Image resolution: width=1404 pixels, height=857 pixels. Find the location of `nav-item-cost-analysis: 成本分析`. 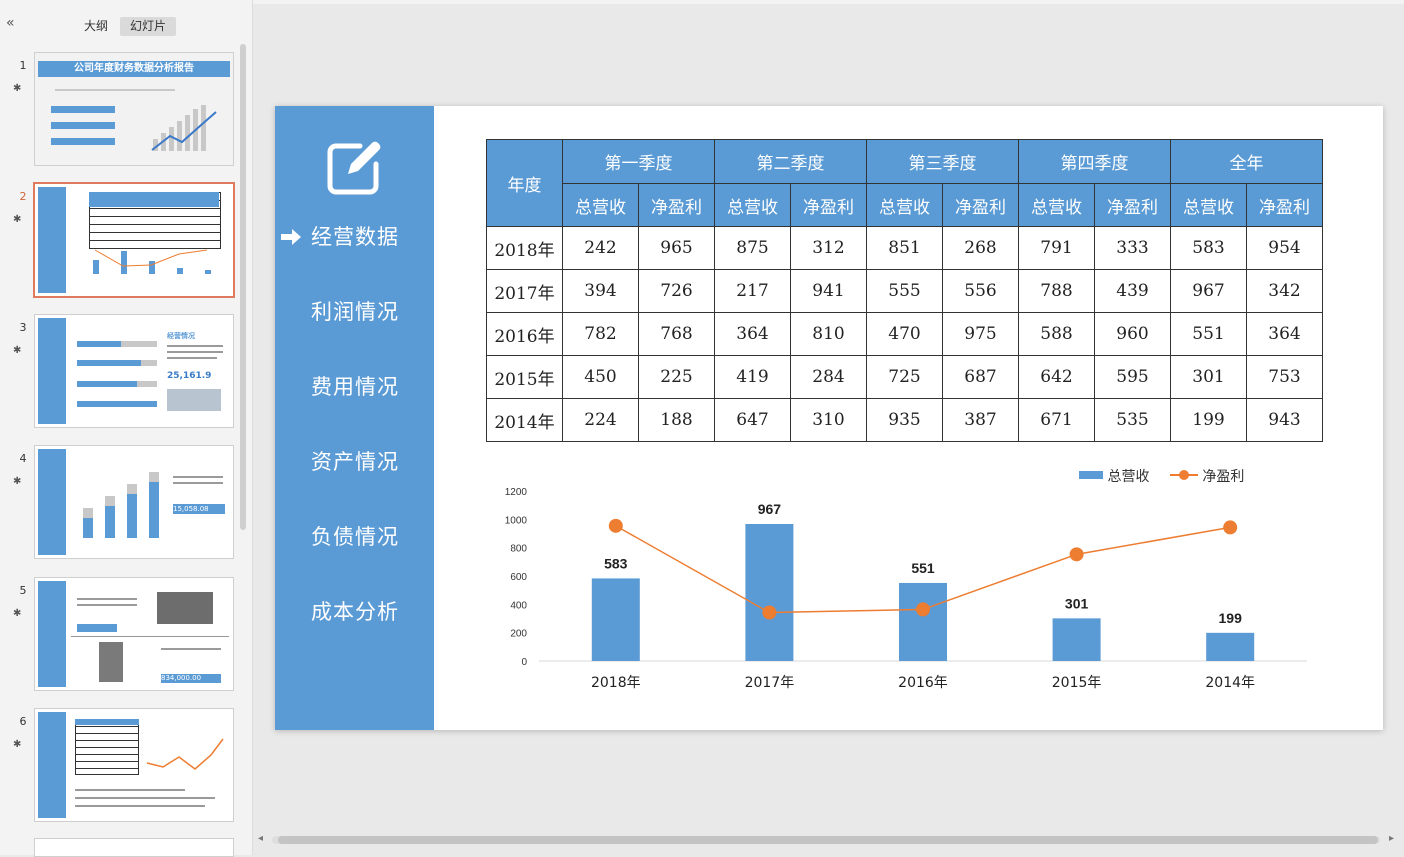

nav-item-cost-analysis: 成本分析 is located at coordinates (354, 612).